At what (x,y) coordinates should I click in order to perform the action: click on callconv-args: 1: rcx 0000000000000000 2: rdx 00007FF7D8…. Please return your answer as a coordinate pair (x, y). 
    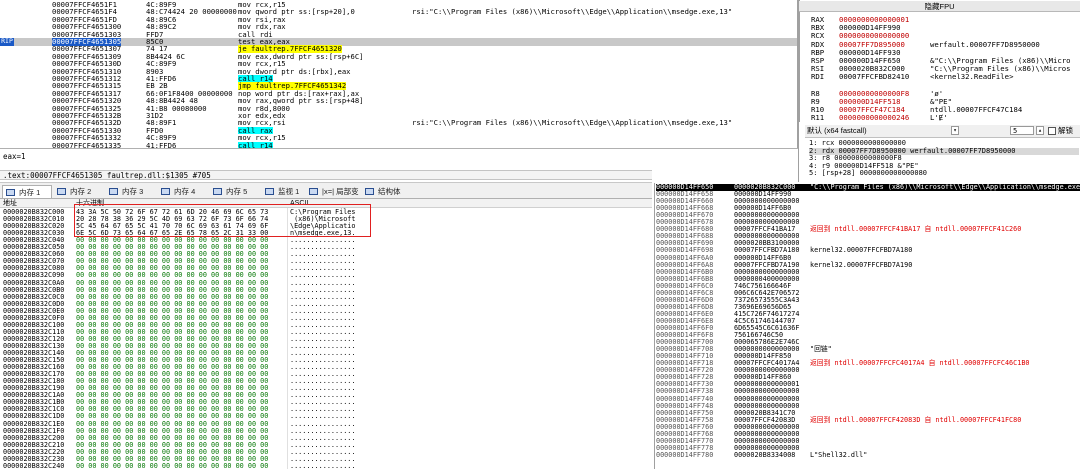
    Looking at the image, I should click on (942, 157).